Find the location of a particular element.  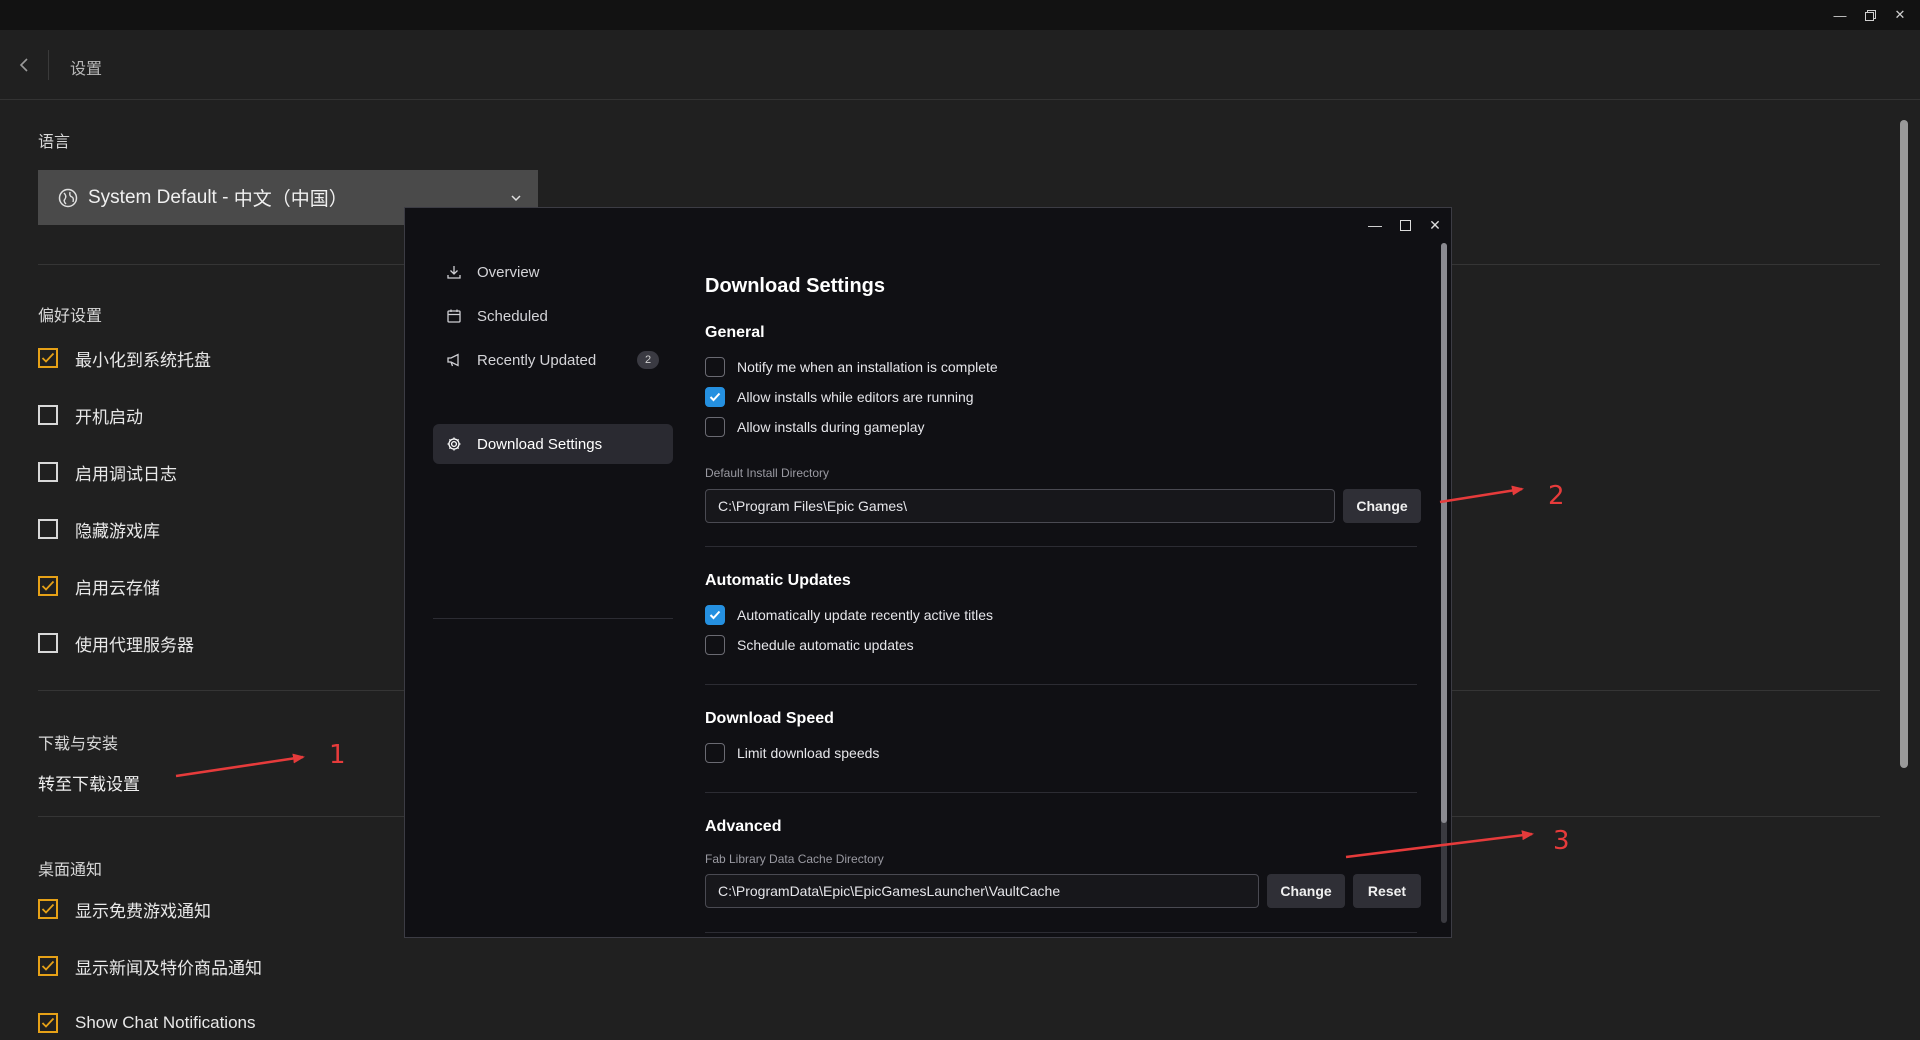

option-checkbox-row: Schedule automatic updates is located at coordinates (809, 645).